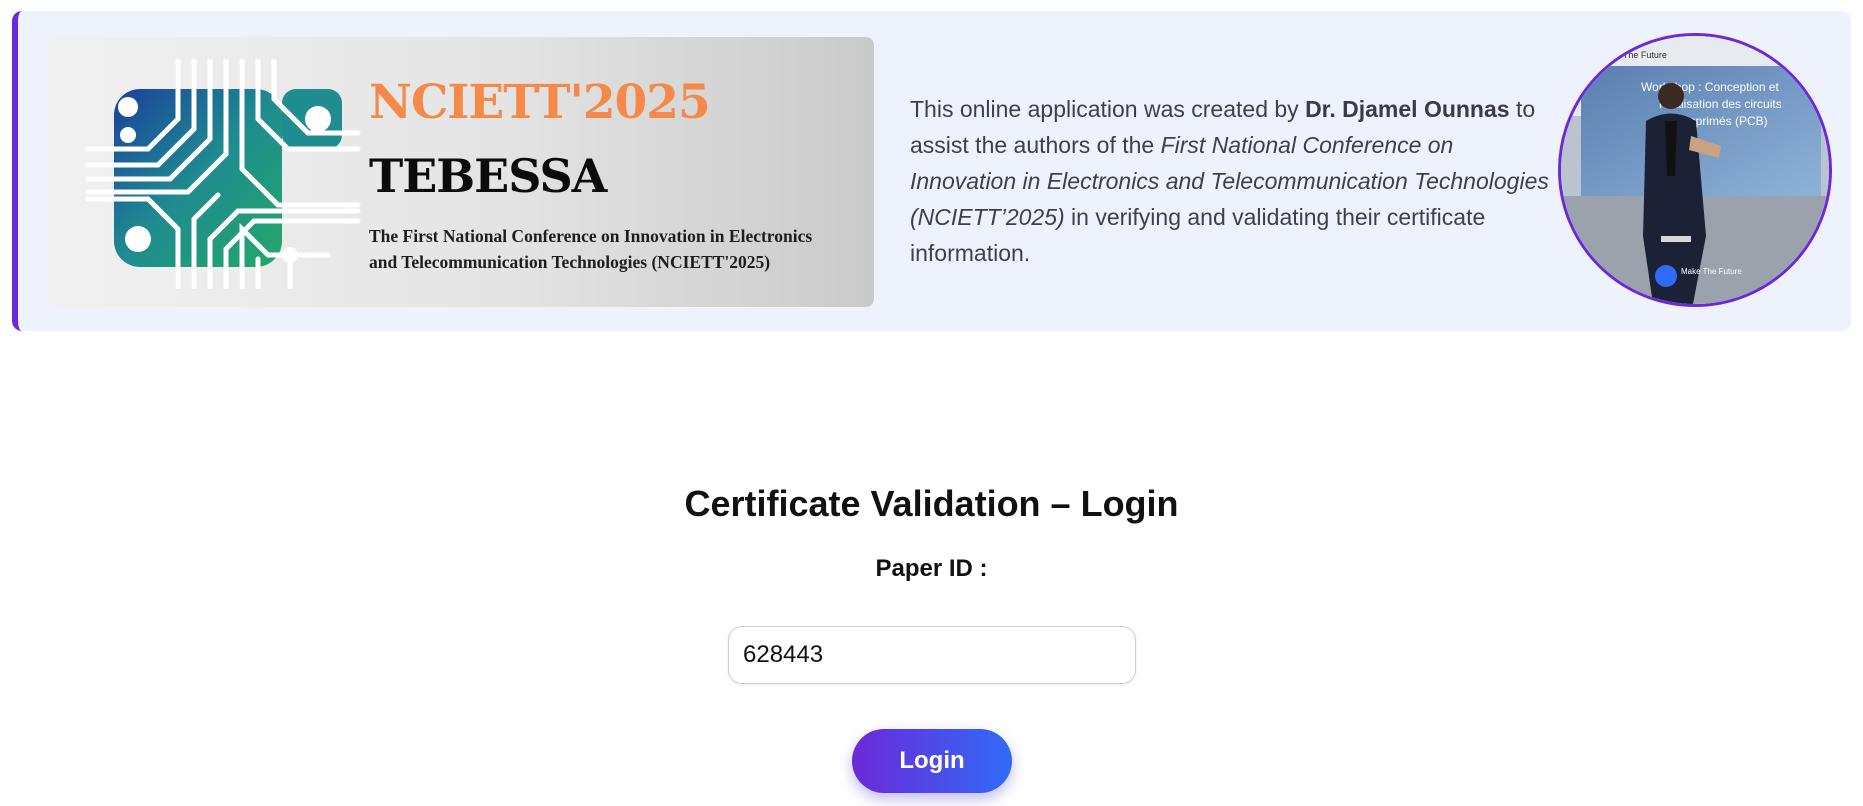  Describe the element at coordinates (932, 655) in the screenshot. I see `paper-id-input` at that location.